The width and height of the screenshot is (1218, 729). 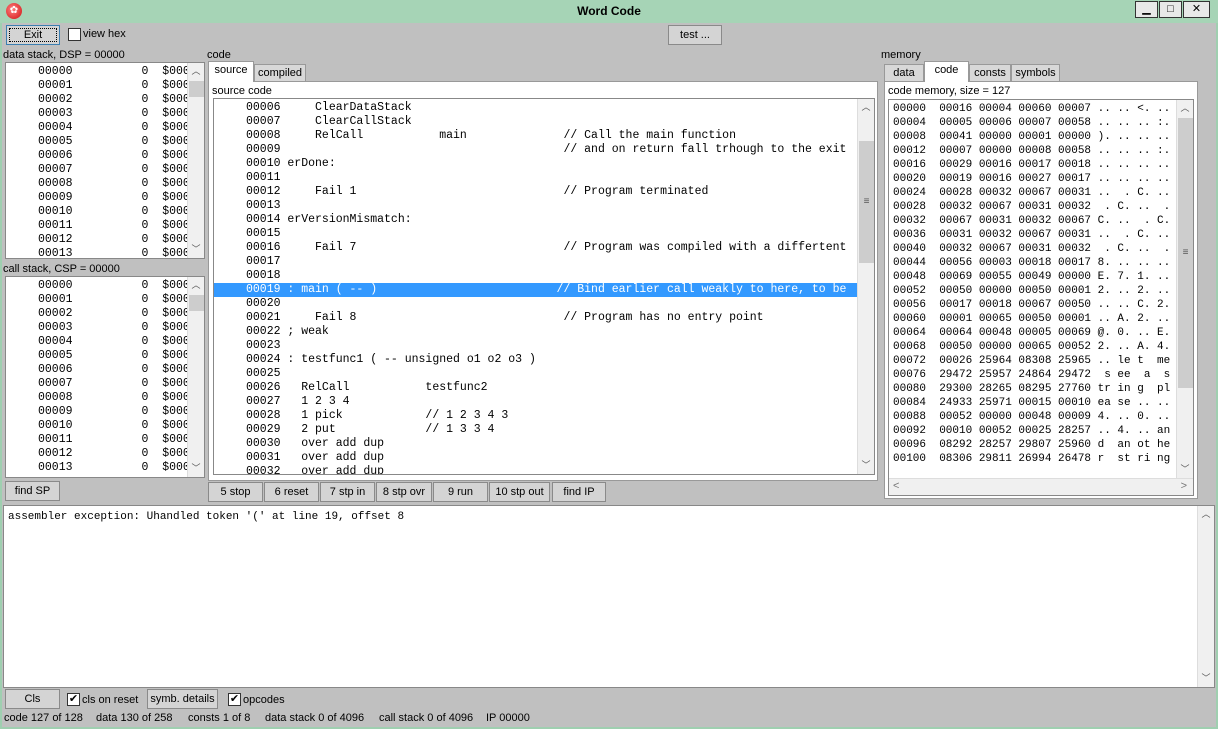 What do you see at coordinates (107, 114) in the screenshot?
I see `data-stack-row: 00003 0 $0000 ..` at bounding box center [107, 114].